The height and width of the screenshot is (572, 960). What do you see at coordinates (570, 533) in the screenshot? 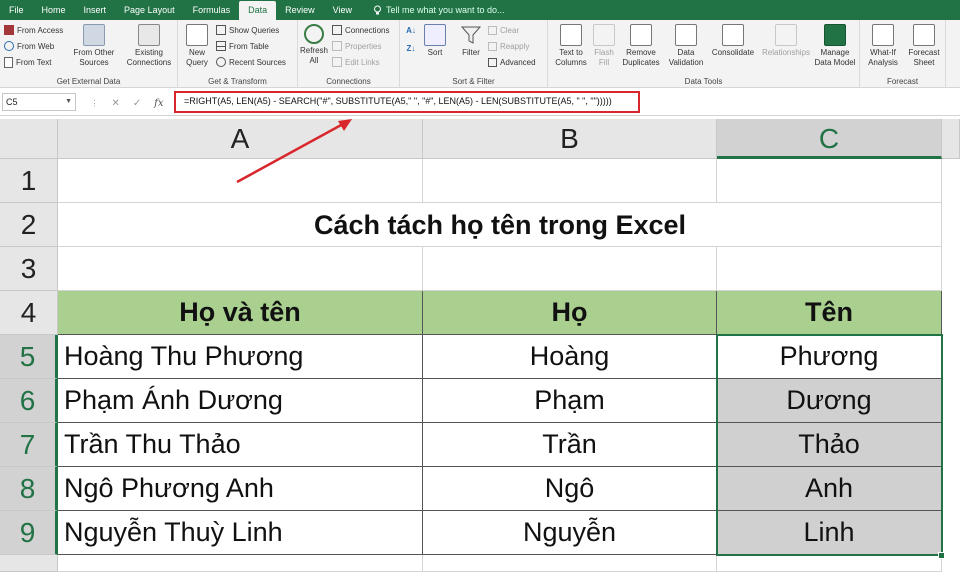
I see `cell-b9: Nguyễn` at bounding box center [570, 533].